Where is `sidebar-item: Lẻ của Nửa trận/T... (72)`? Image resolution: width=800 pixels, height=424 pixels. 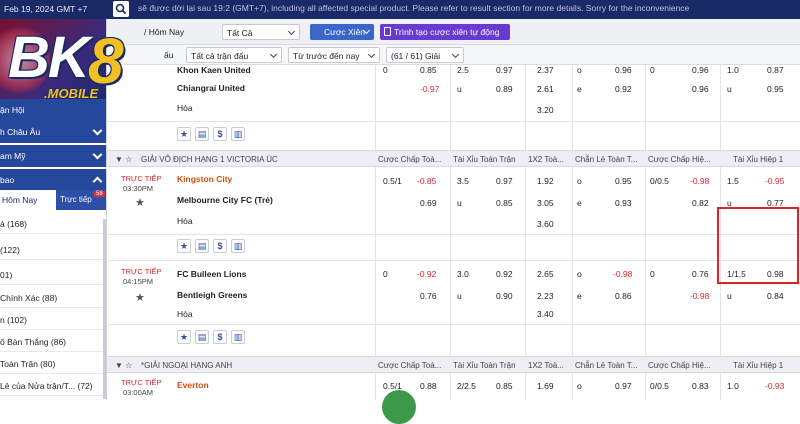
sidebar-item: Lẻ của Nửa trận/T... (72) is located at coordinates (53, 385).